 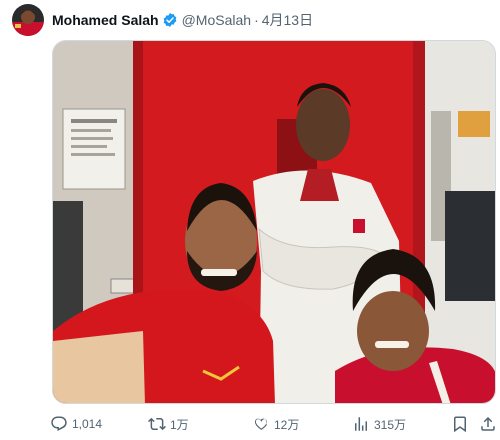 I want to click on share-button, so click(x=489, y=424).